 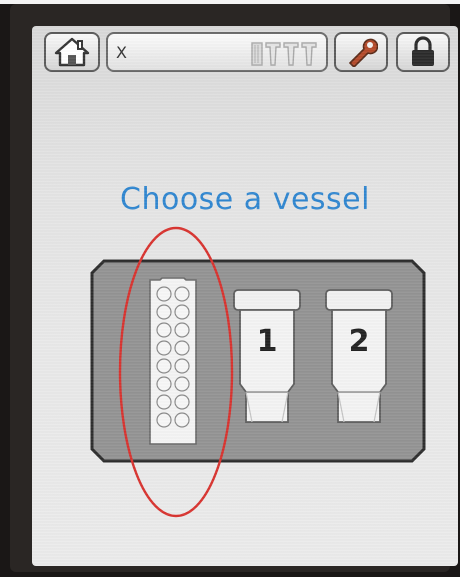 I want to click on vessel-label-2: 2, so click(x=359, y=341).